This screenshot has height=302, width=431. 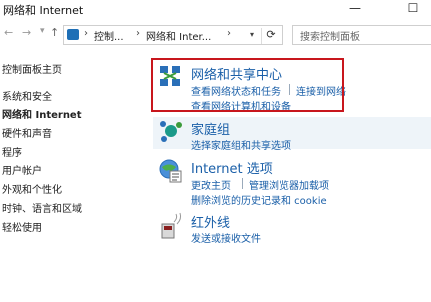 What do you see at coordinates (241, 144) in the screenshot?
I see `link-homegroup-options: 选择家庭组和共享选项` at bounding box center [241, 144].